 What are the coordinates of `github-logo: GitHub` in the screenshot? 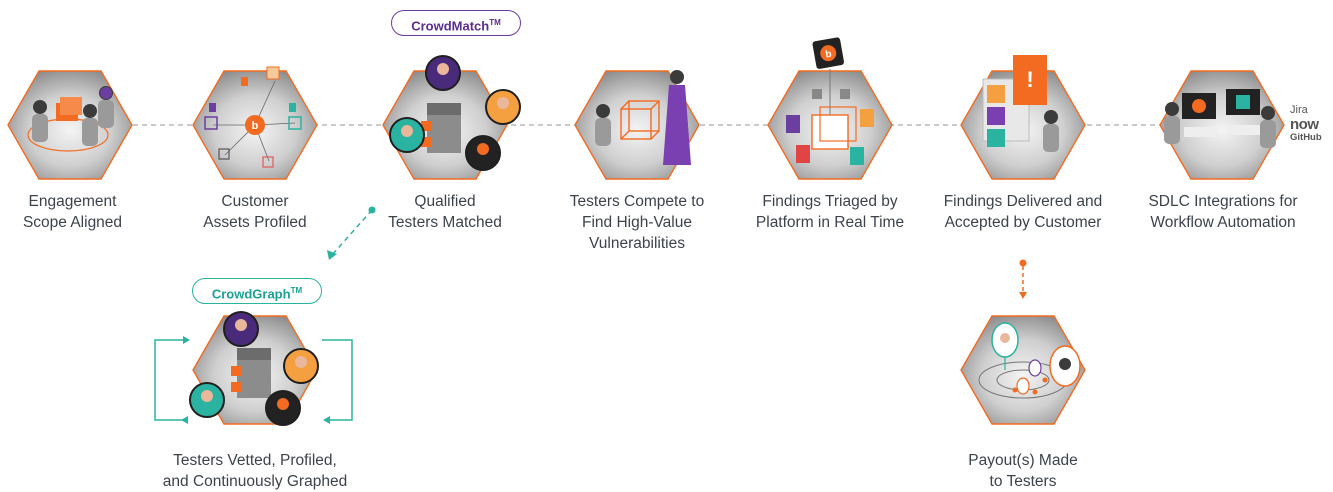 It's located at (1306, 137).